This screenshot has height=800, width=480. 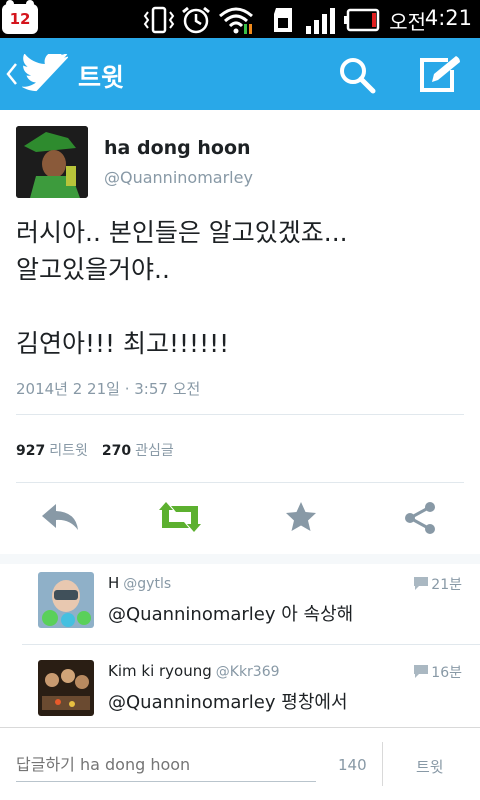 I want to click on author-avatar, so click(x=52, y=162).